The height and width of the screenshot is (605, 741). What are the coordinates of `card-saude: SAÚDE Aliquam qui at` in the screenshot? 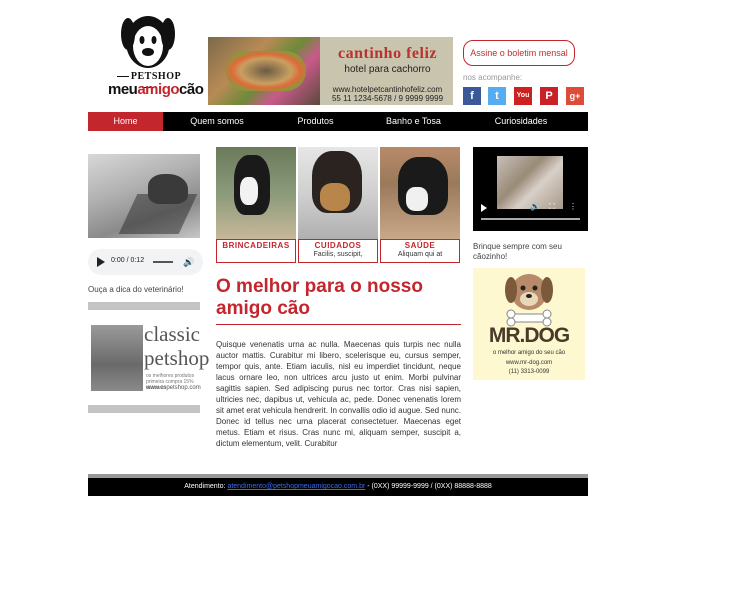 It's located at (420, 205).